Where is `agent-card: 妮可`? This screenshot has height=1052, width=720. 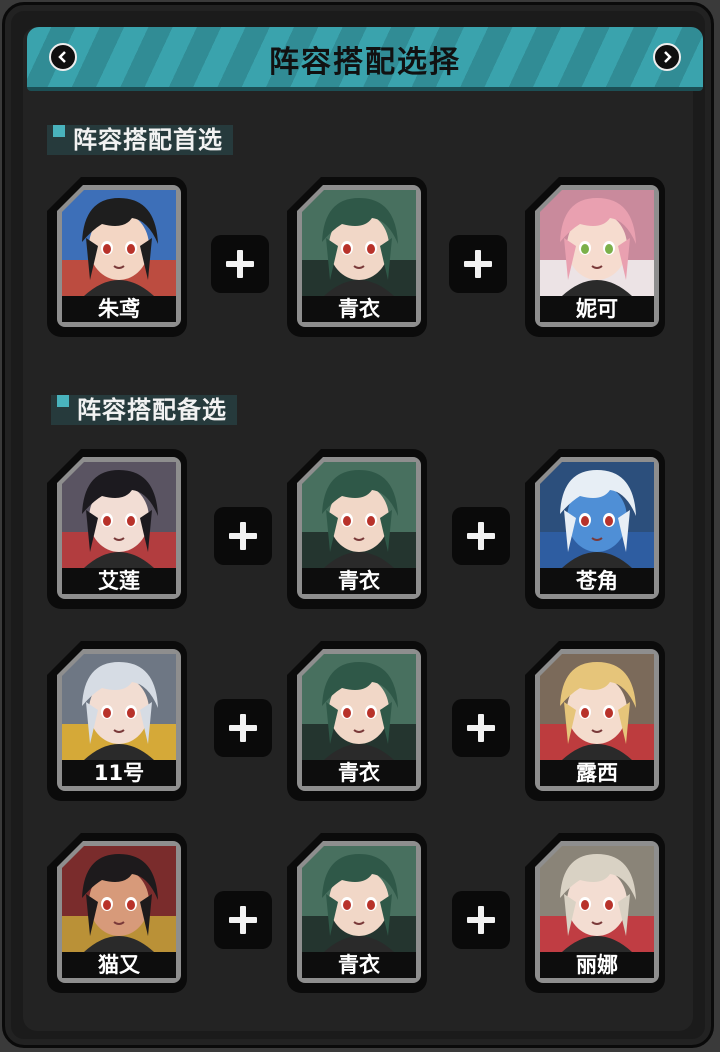
agent-card: 妮可 is located at coordinates (595, 257).